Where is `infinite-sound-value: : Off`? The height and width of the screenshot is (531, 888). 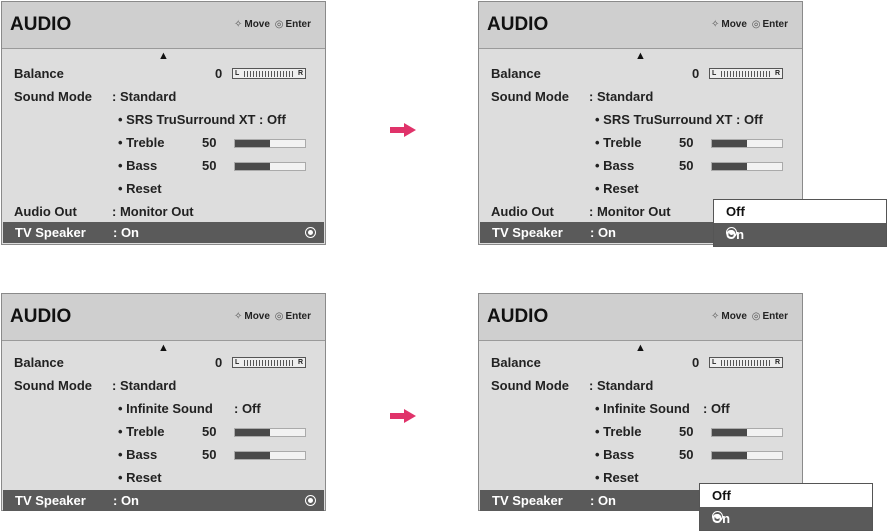 infinite-sound-value: : Off is located at coordinates (716, 408).